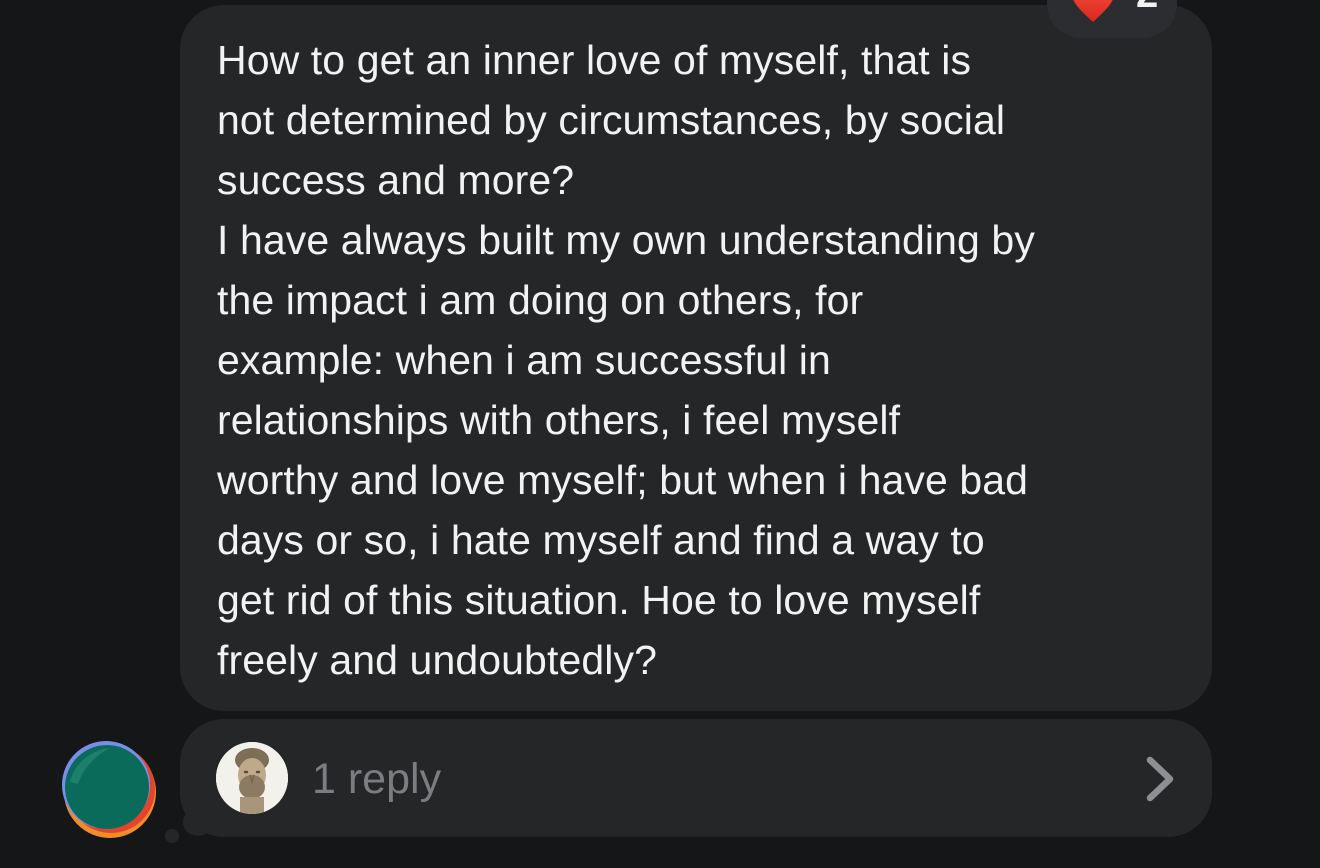 The height and width of the screenshot is (868, 1320). What do you see at coordinates (540, 300) in the screenshot?
I see `message-line: the impact i am doing on others, for` at bounding box center [540, 300].